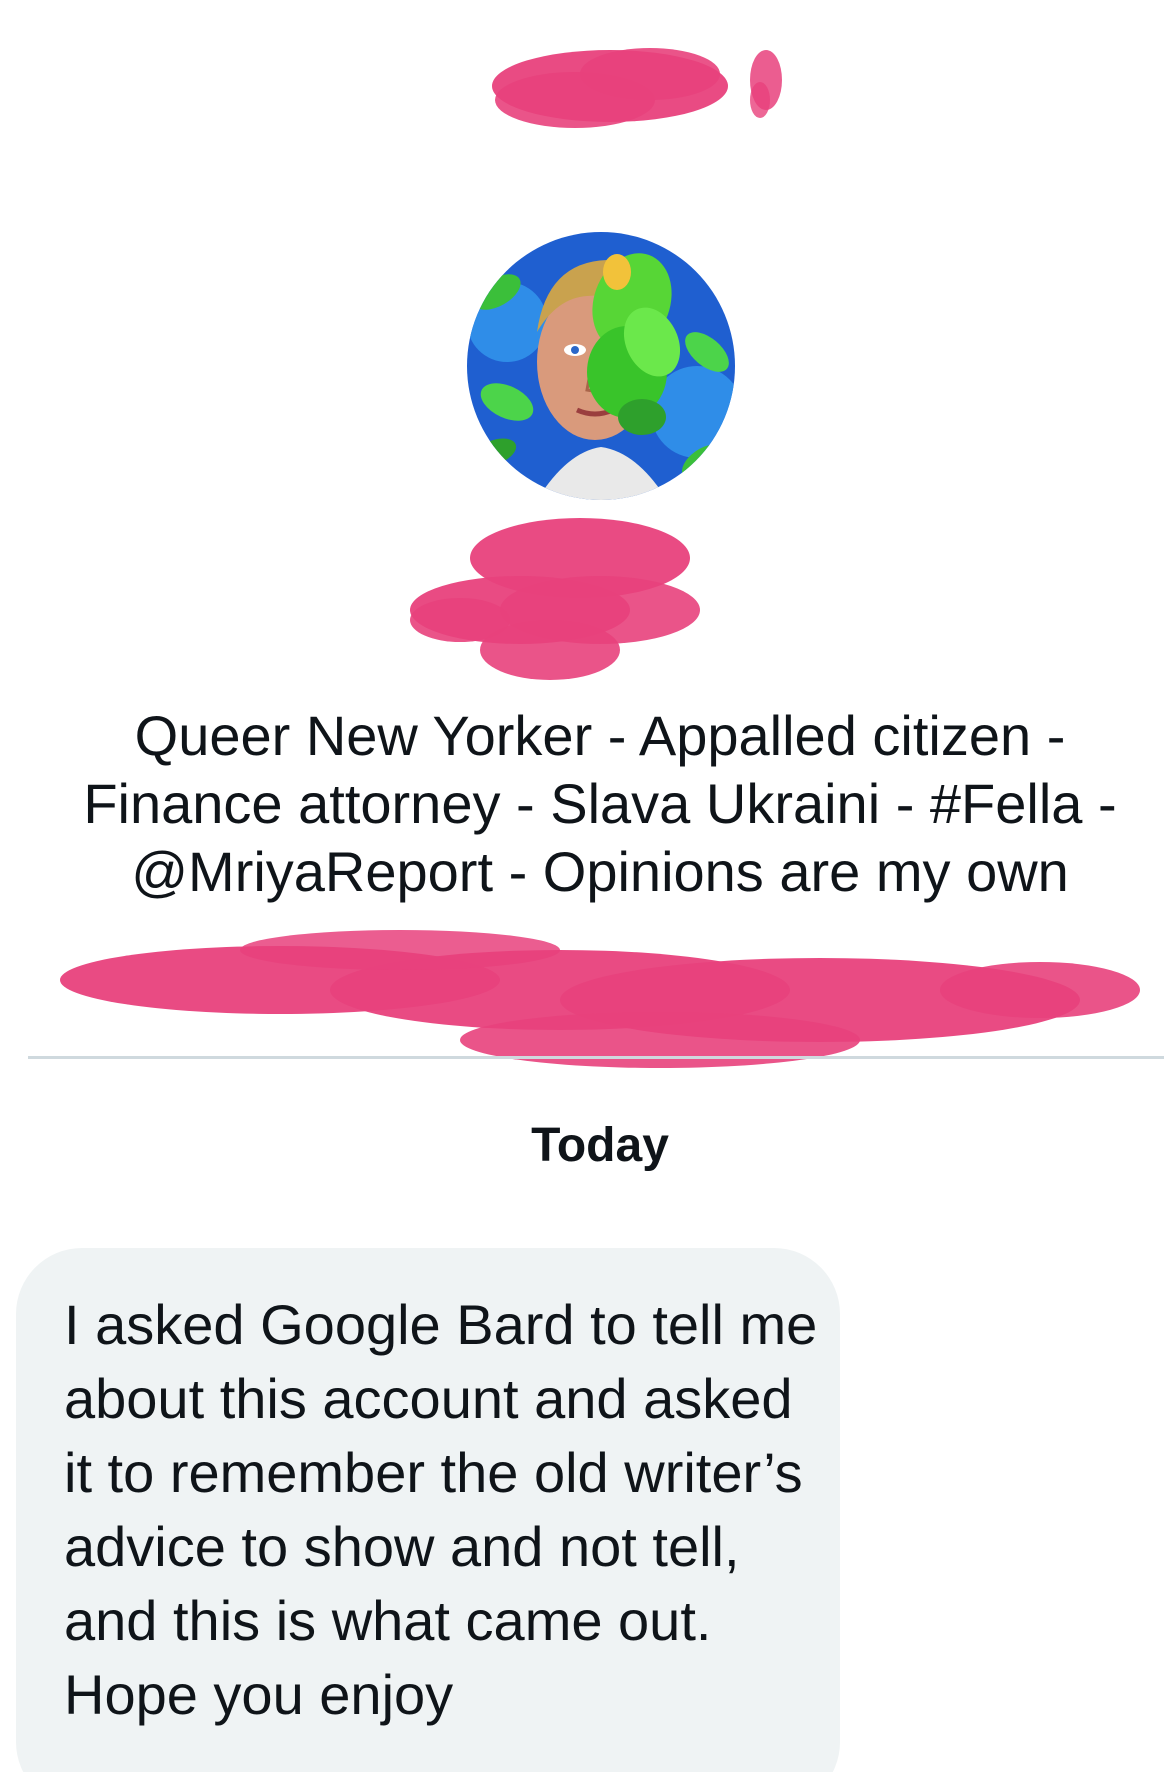 Image resolution: width=1164 pixels, height=1772 pixels. I want to click on profile-avatar, so click(601, 366).